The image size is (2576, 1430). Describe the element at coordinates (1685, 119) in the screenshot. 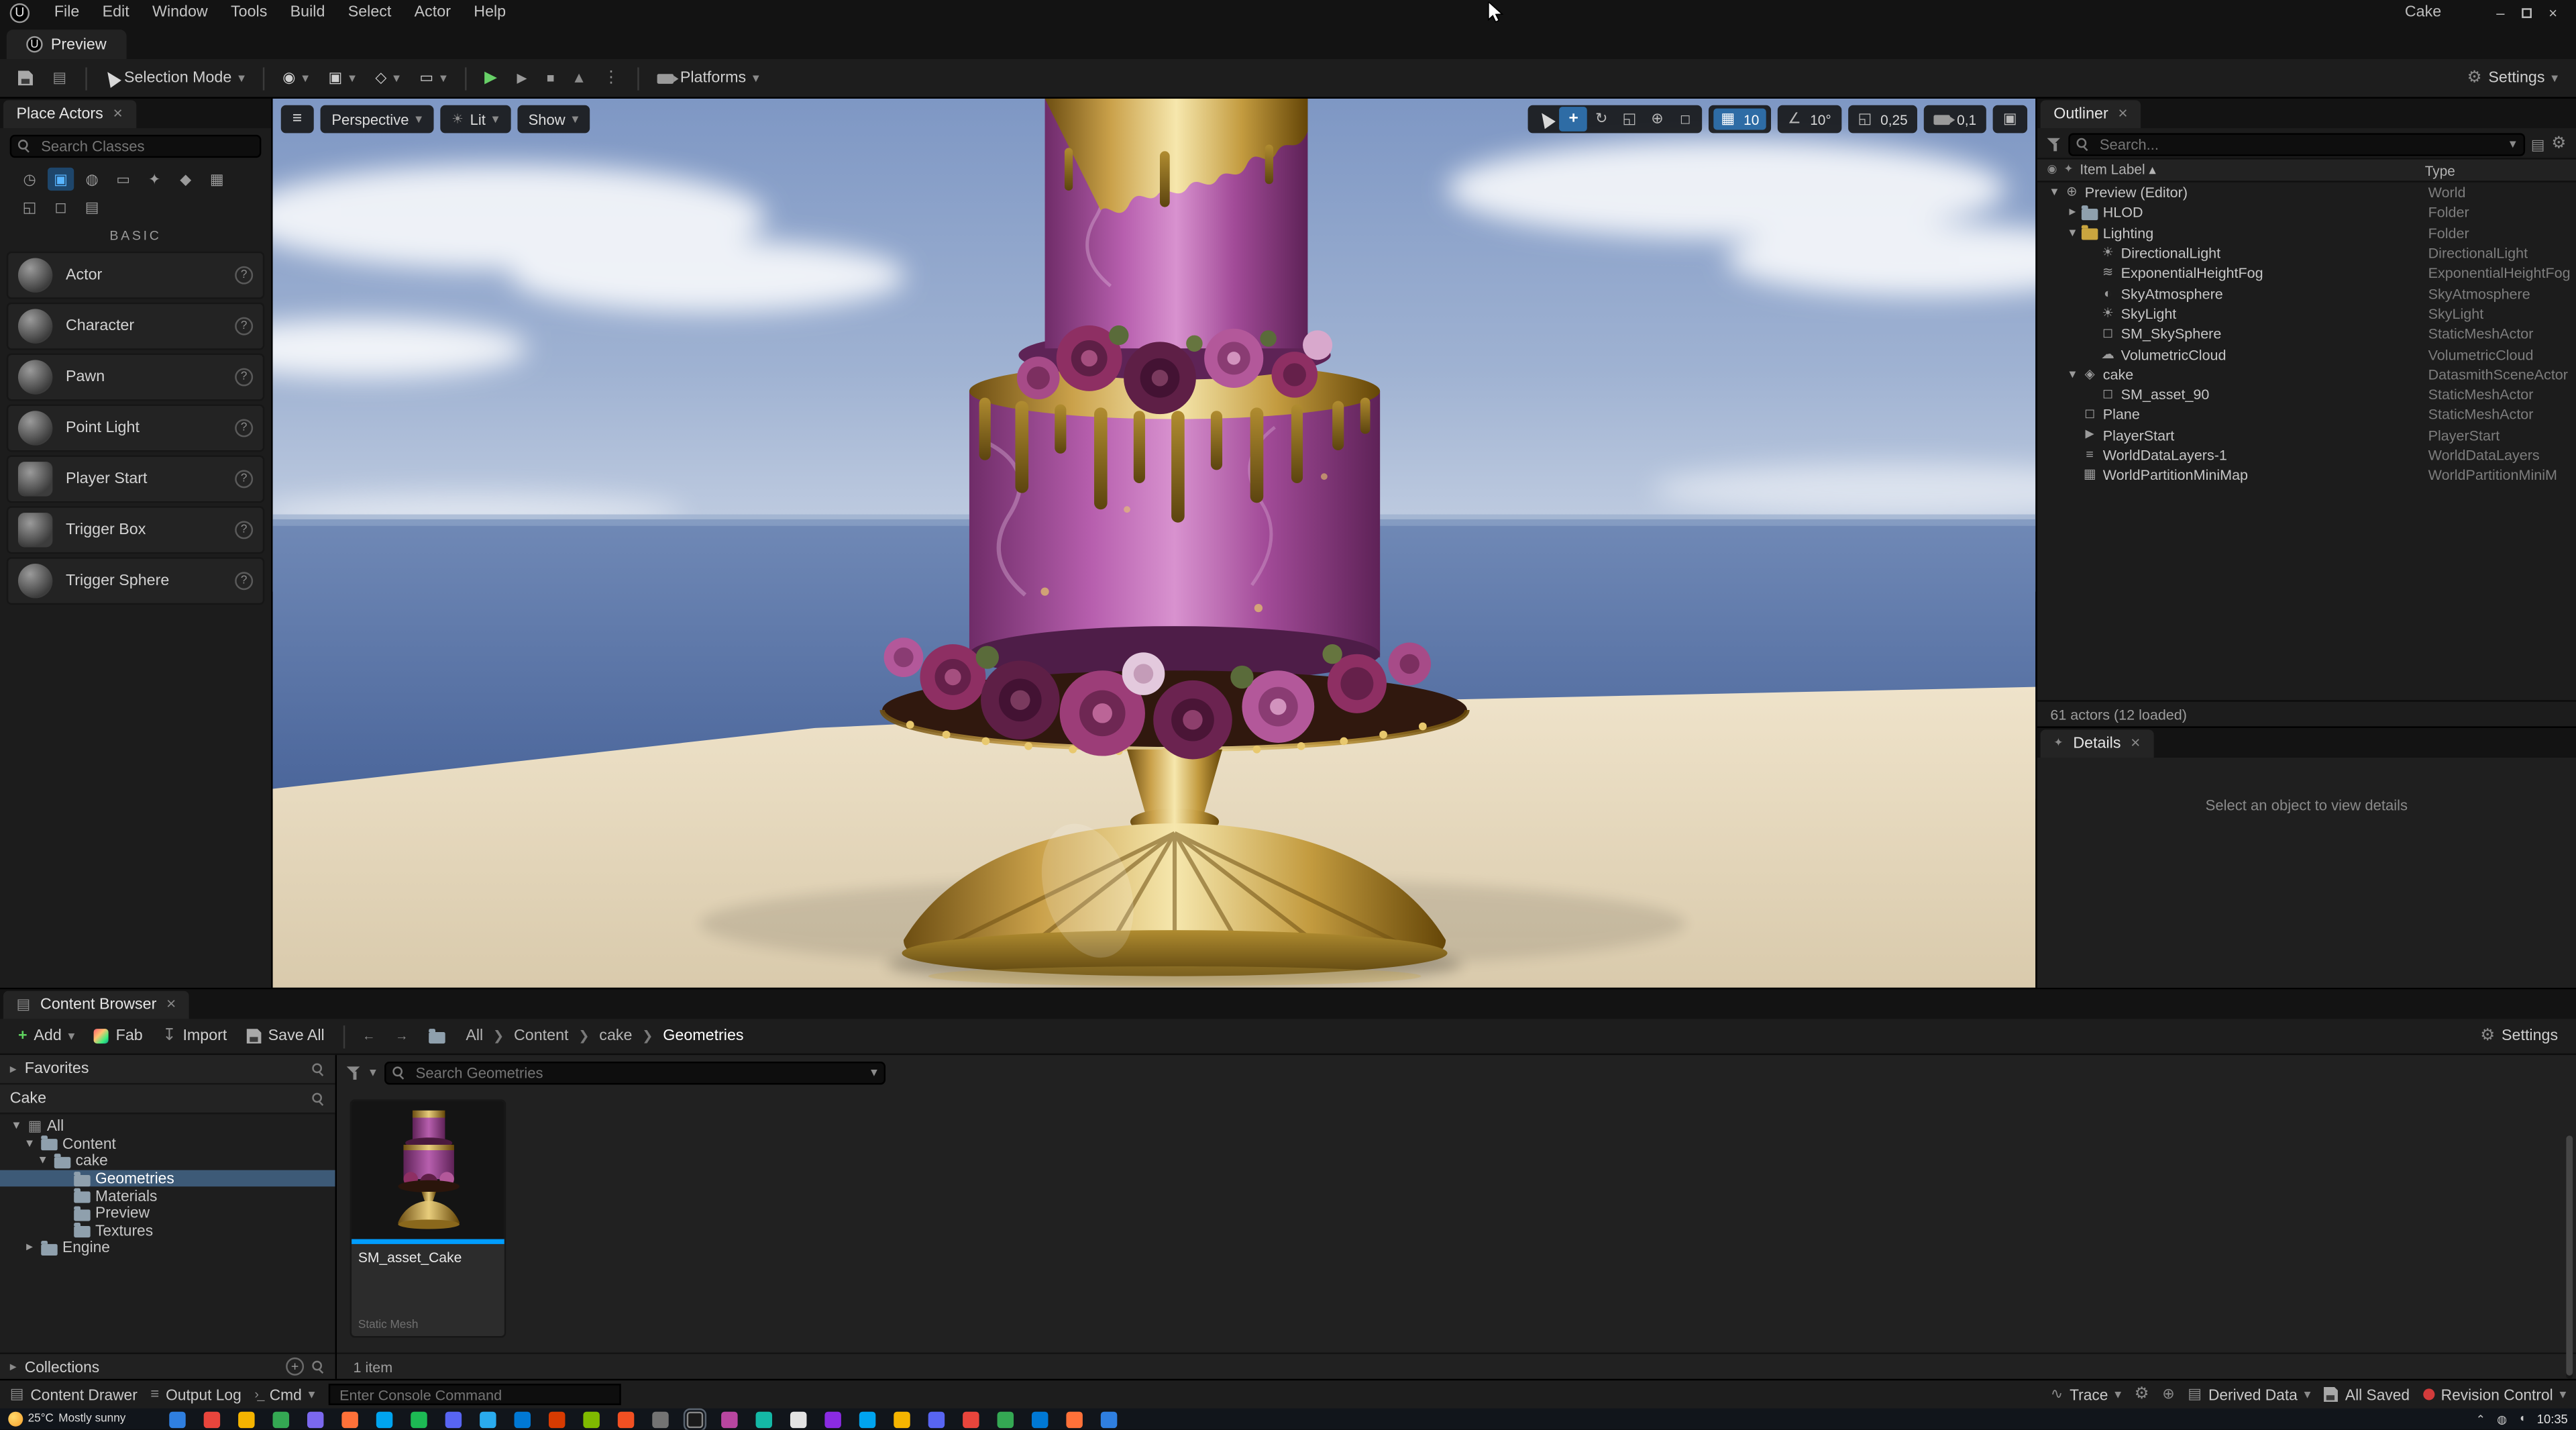

I see `surface-snap-icon` at that location.